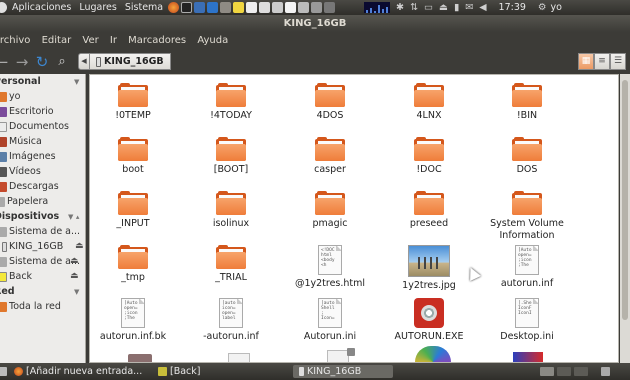  Describe the element at coordinates (42, 156) in the screenshot. I see `sidebar-item-pictures: Imágenes` at that location.